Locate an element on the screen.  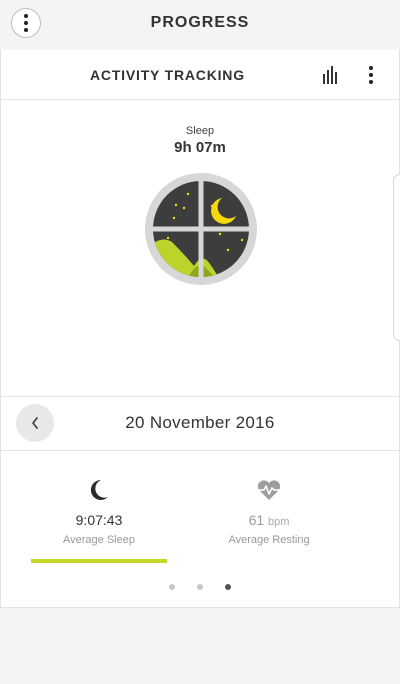
page-dot-3-active is located at coordinates (228, 587).